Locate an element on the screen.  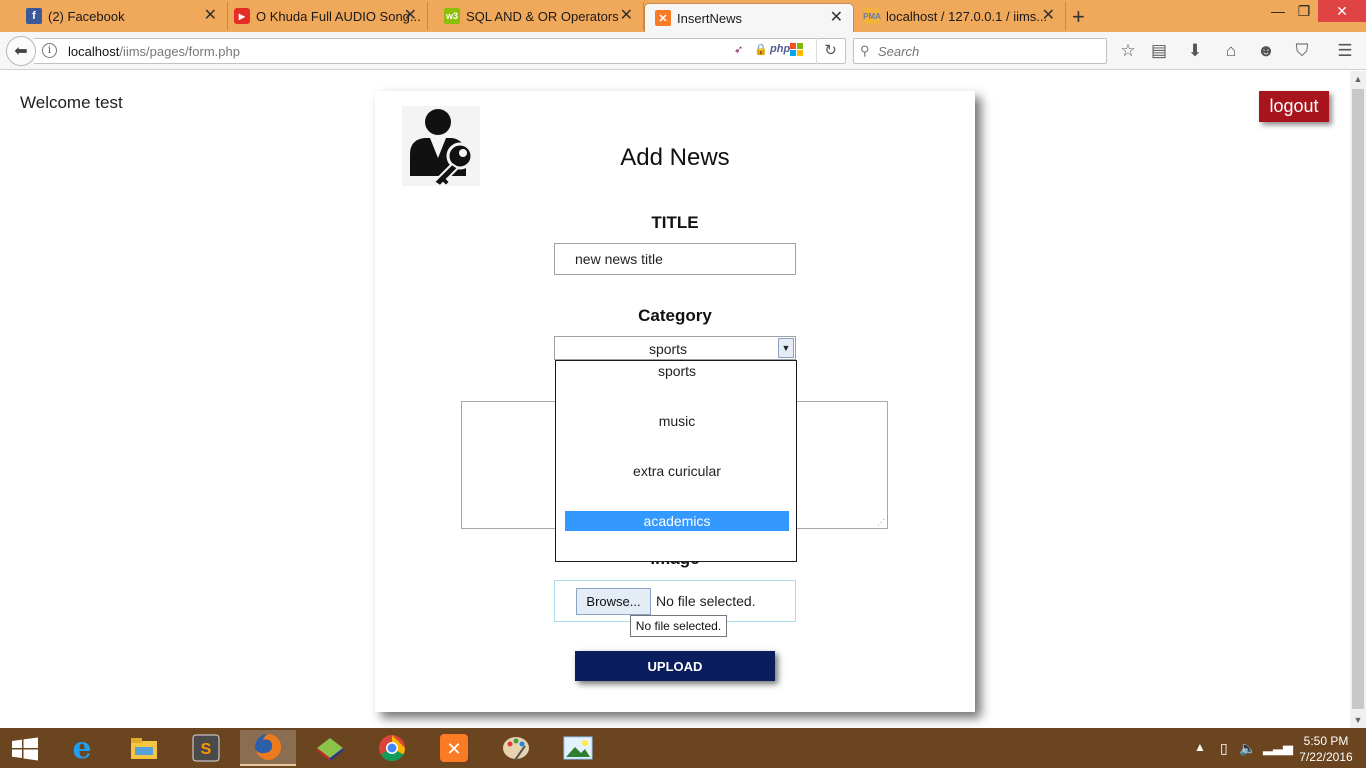
taskbar-sublime-text: S is located at coordinates (206, 748).